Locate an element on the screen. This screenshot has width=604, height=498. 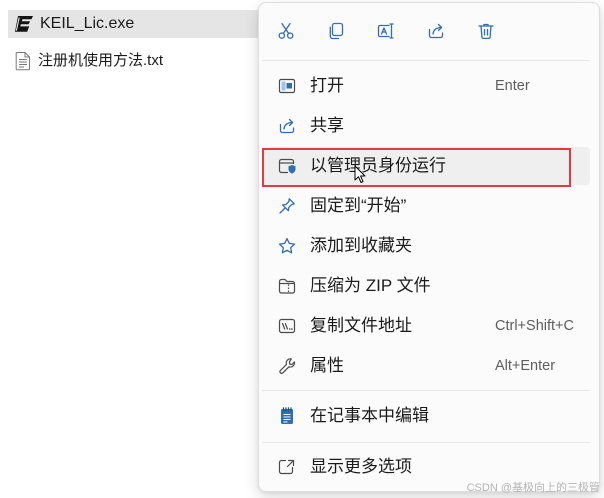
file-list: KEIL_Lic.exe 注册机使用方法.txt is located at coordinates (135, 50).